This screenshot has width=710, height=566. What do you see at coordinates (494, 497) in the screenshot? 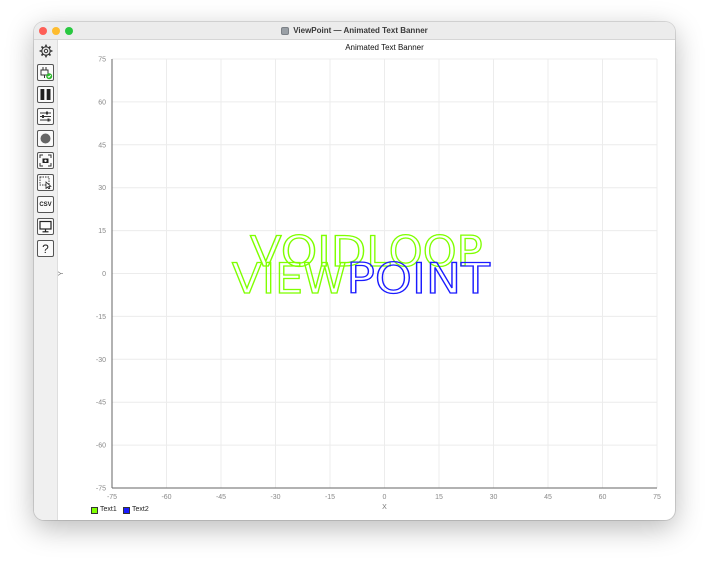
I see `x-tick-label: 30` at bounding box center [494, 497].